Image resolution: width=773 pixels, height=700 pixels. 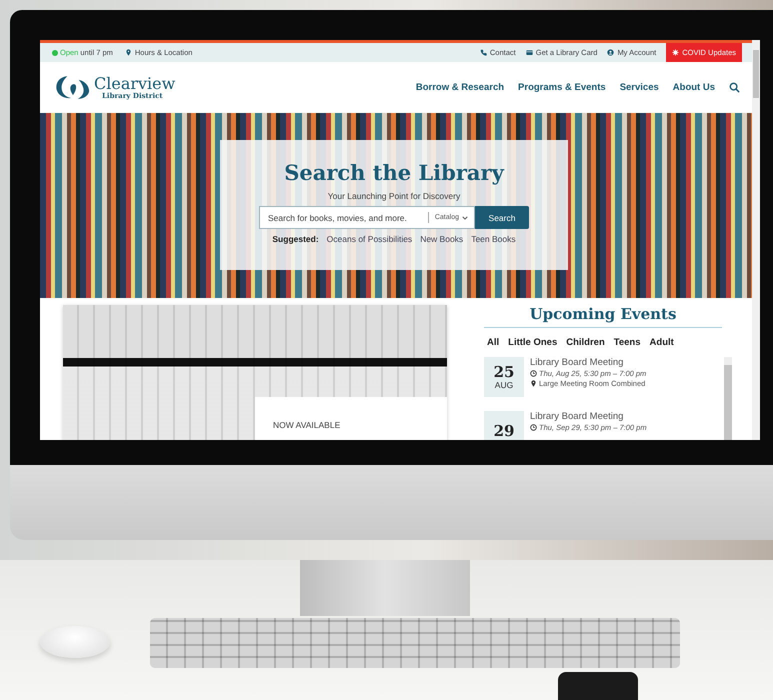 I want to click on phone-icon, so click(x=483, y=52).